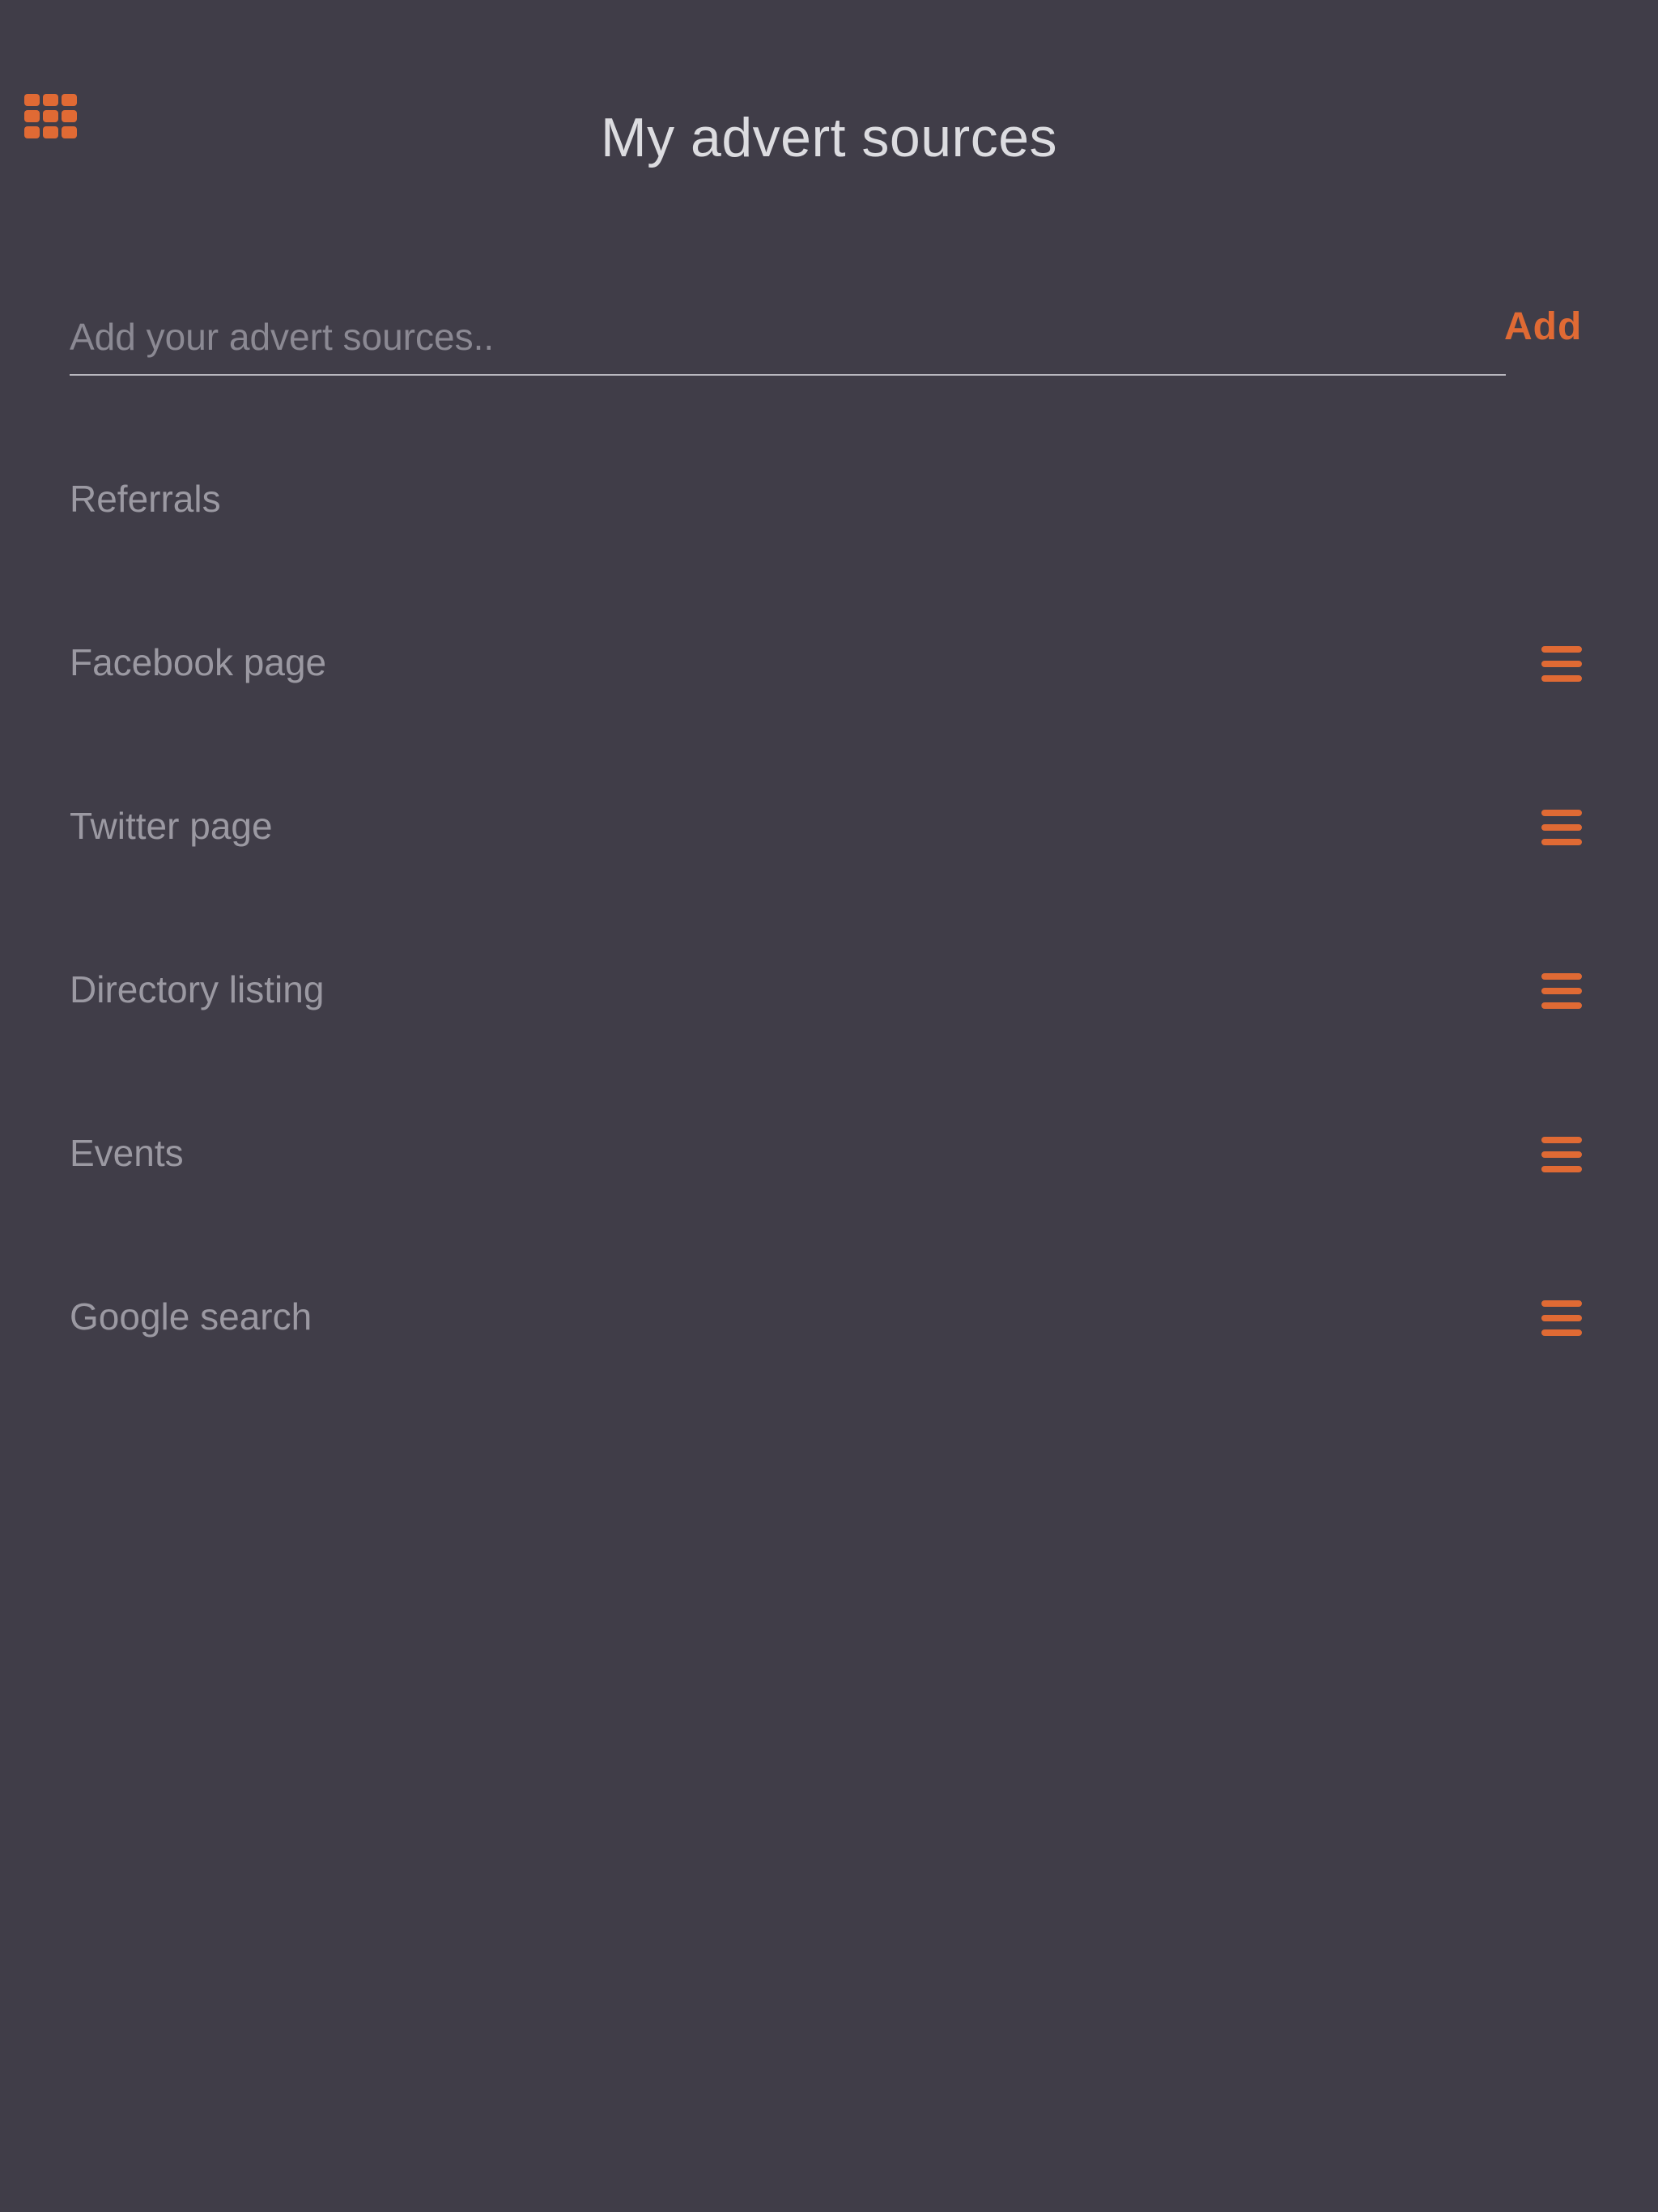 Image resolution: width=1658 pixels, height=2212 pixels. Describe the element at coordinates (829, 699) in the screenshot. I see `list-item-facebook-page: Facebook page` at that location.